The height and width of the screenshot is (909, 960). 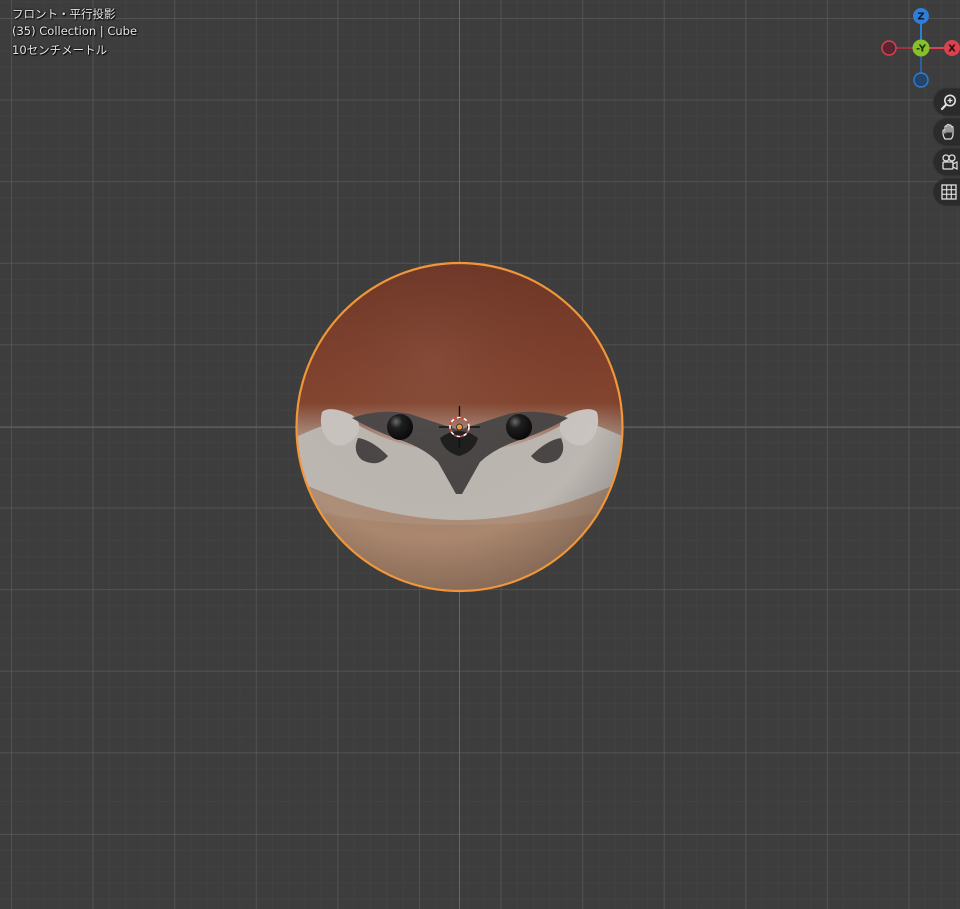 I want to click on pan-button, so click(x=947, y=132).